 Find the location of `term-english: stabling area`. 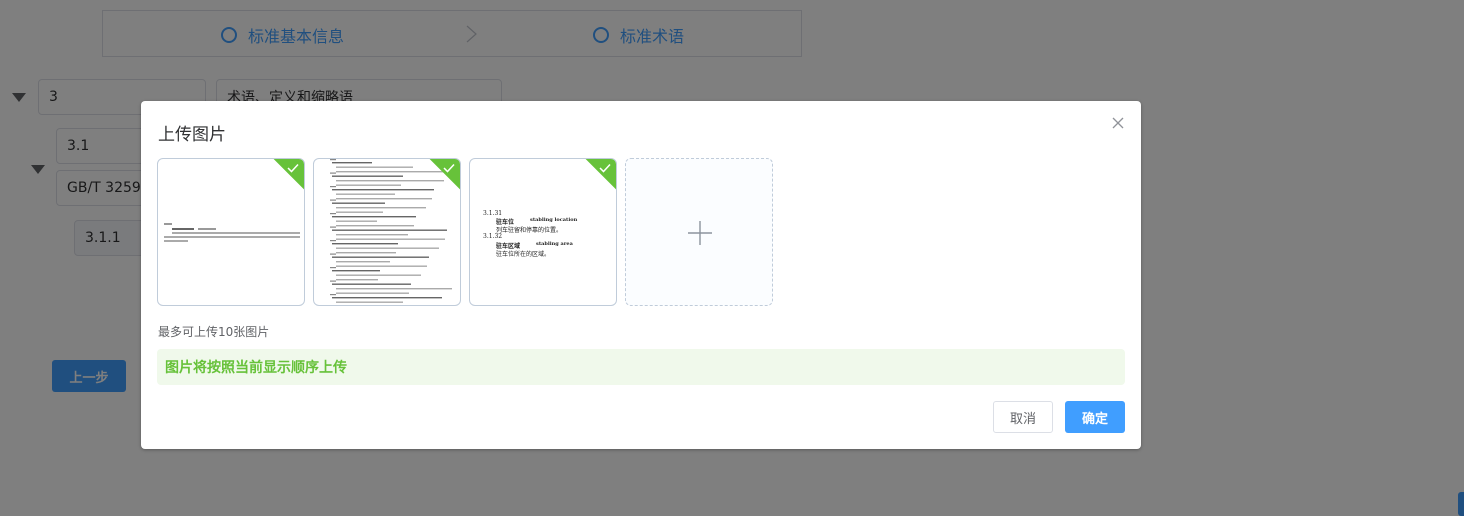

term-english: stabling area is located at coordinates (554, 244).